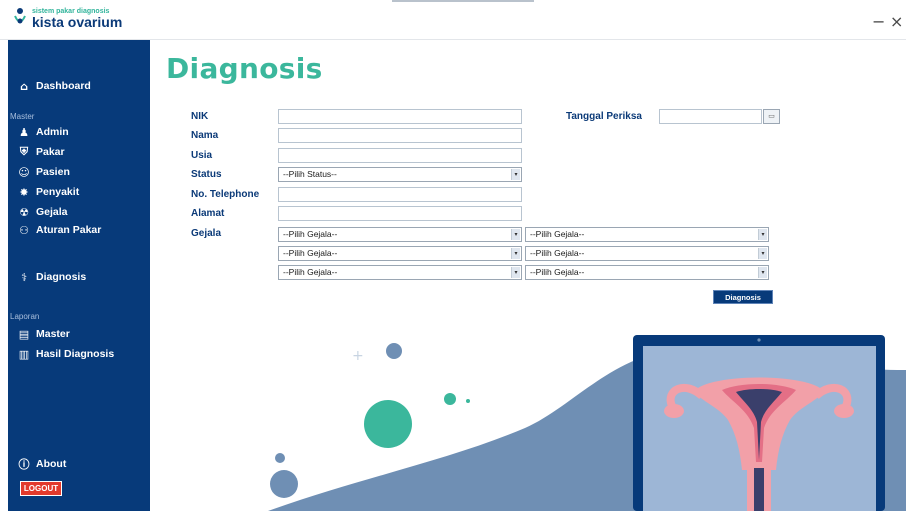 This screenshot has height=511, width=906. What do you see at coordinates (202, 155) in the screenshot?
I see `label-usia: Usia` at bounding box center [202, 155].